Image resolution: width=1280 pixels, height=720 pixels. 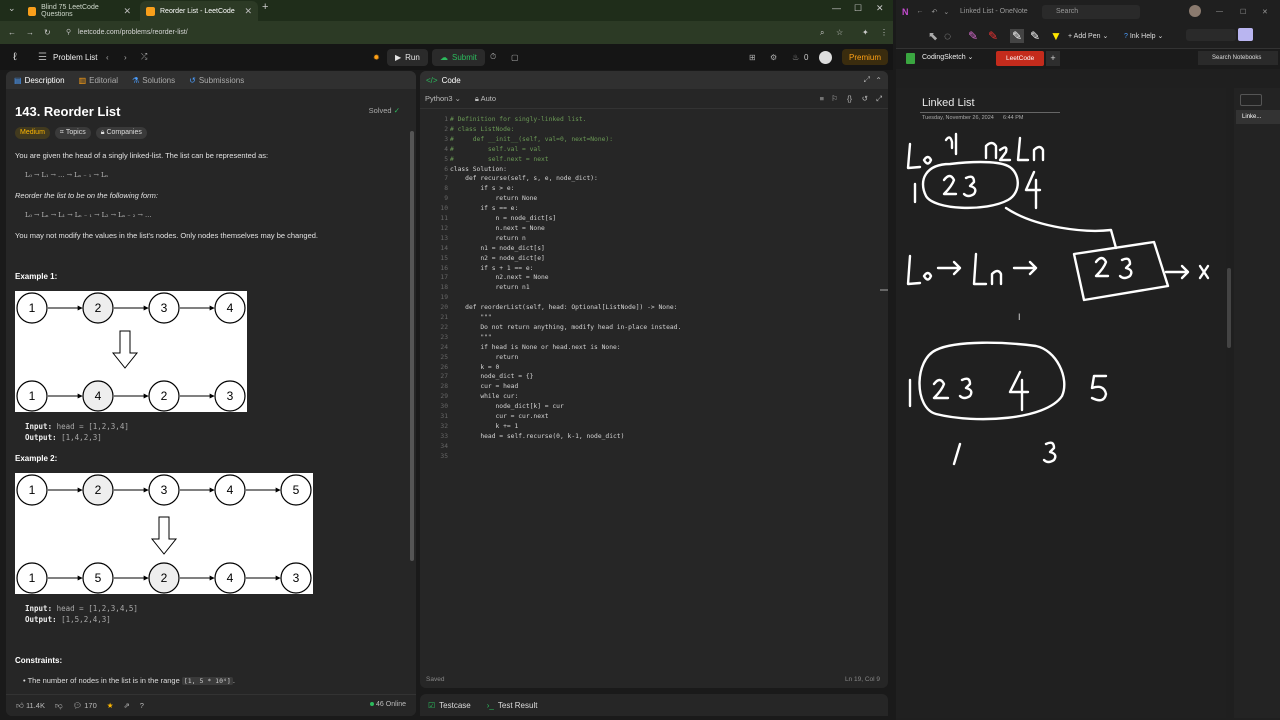 I want to click on line-number: 17, so click(x=444, y=278).